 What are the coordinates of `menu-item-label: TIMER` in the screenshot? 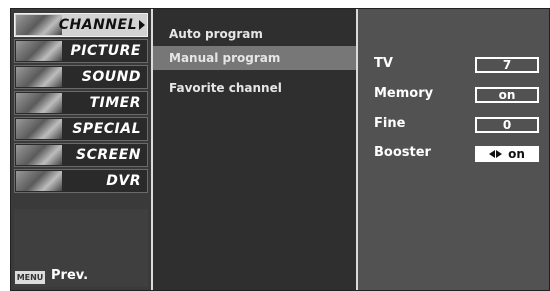 It's located at (115, 103).